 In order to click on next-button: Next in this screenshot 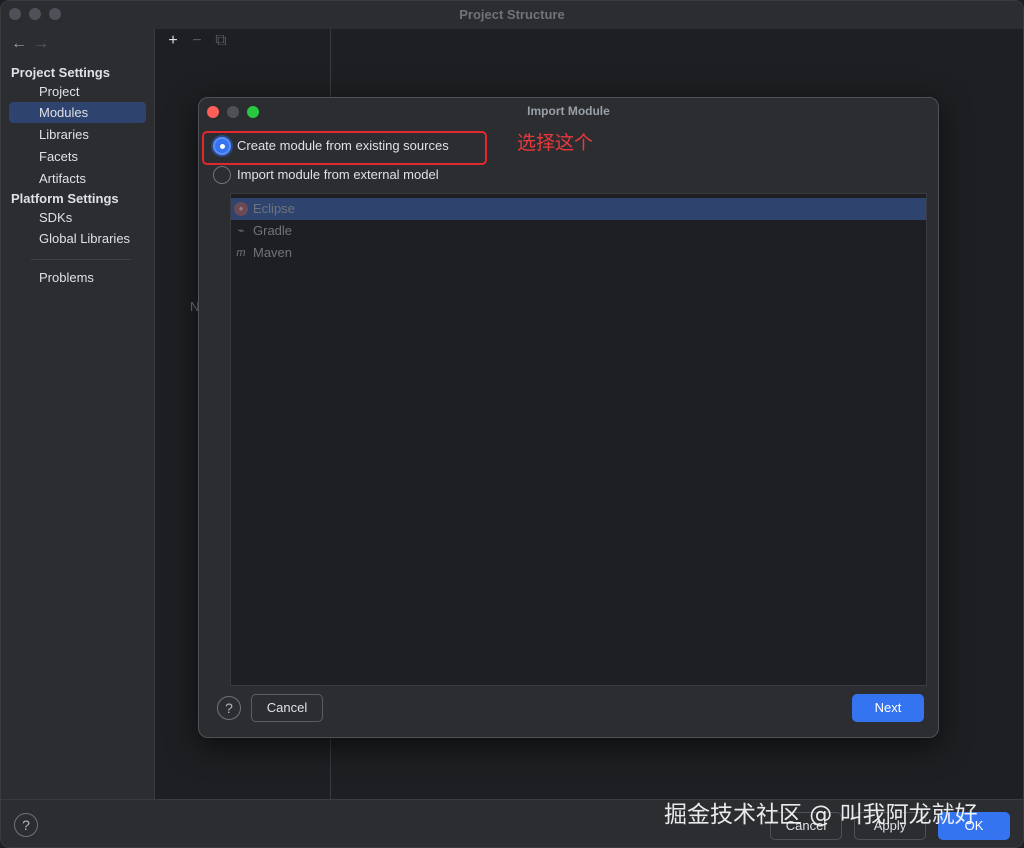, I will do `click(888, 708)`.